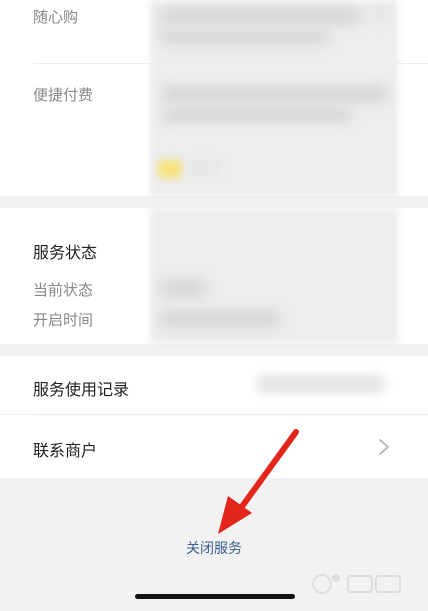 The height and width of the screenshot is (611, 428). Describe the element at coordinates (356, 584) in the screenshot. I see `baidu-jingyan-watermark` at that location.